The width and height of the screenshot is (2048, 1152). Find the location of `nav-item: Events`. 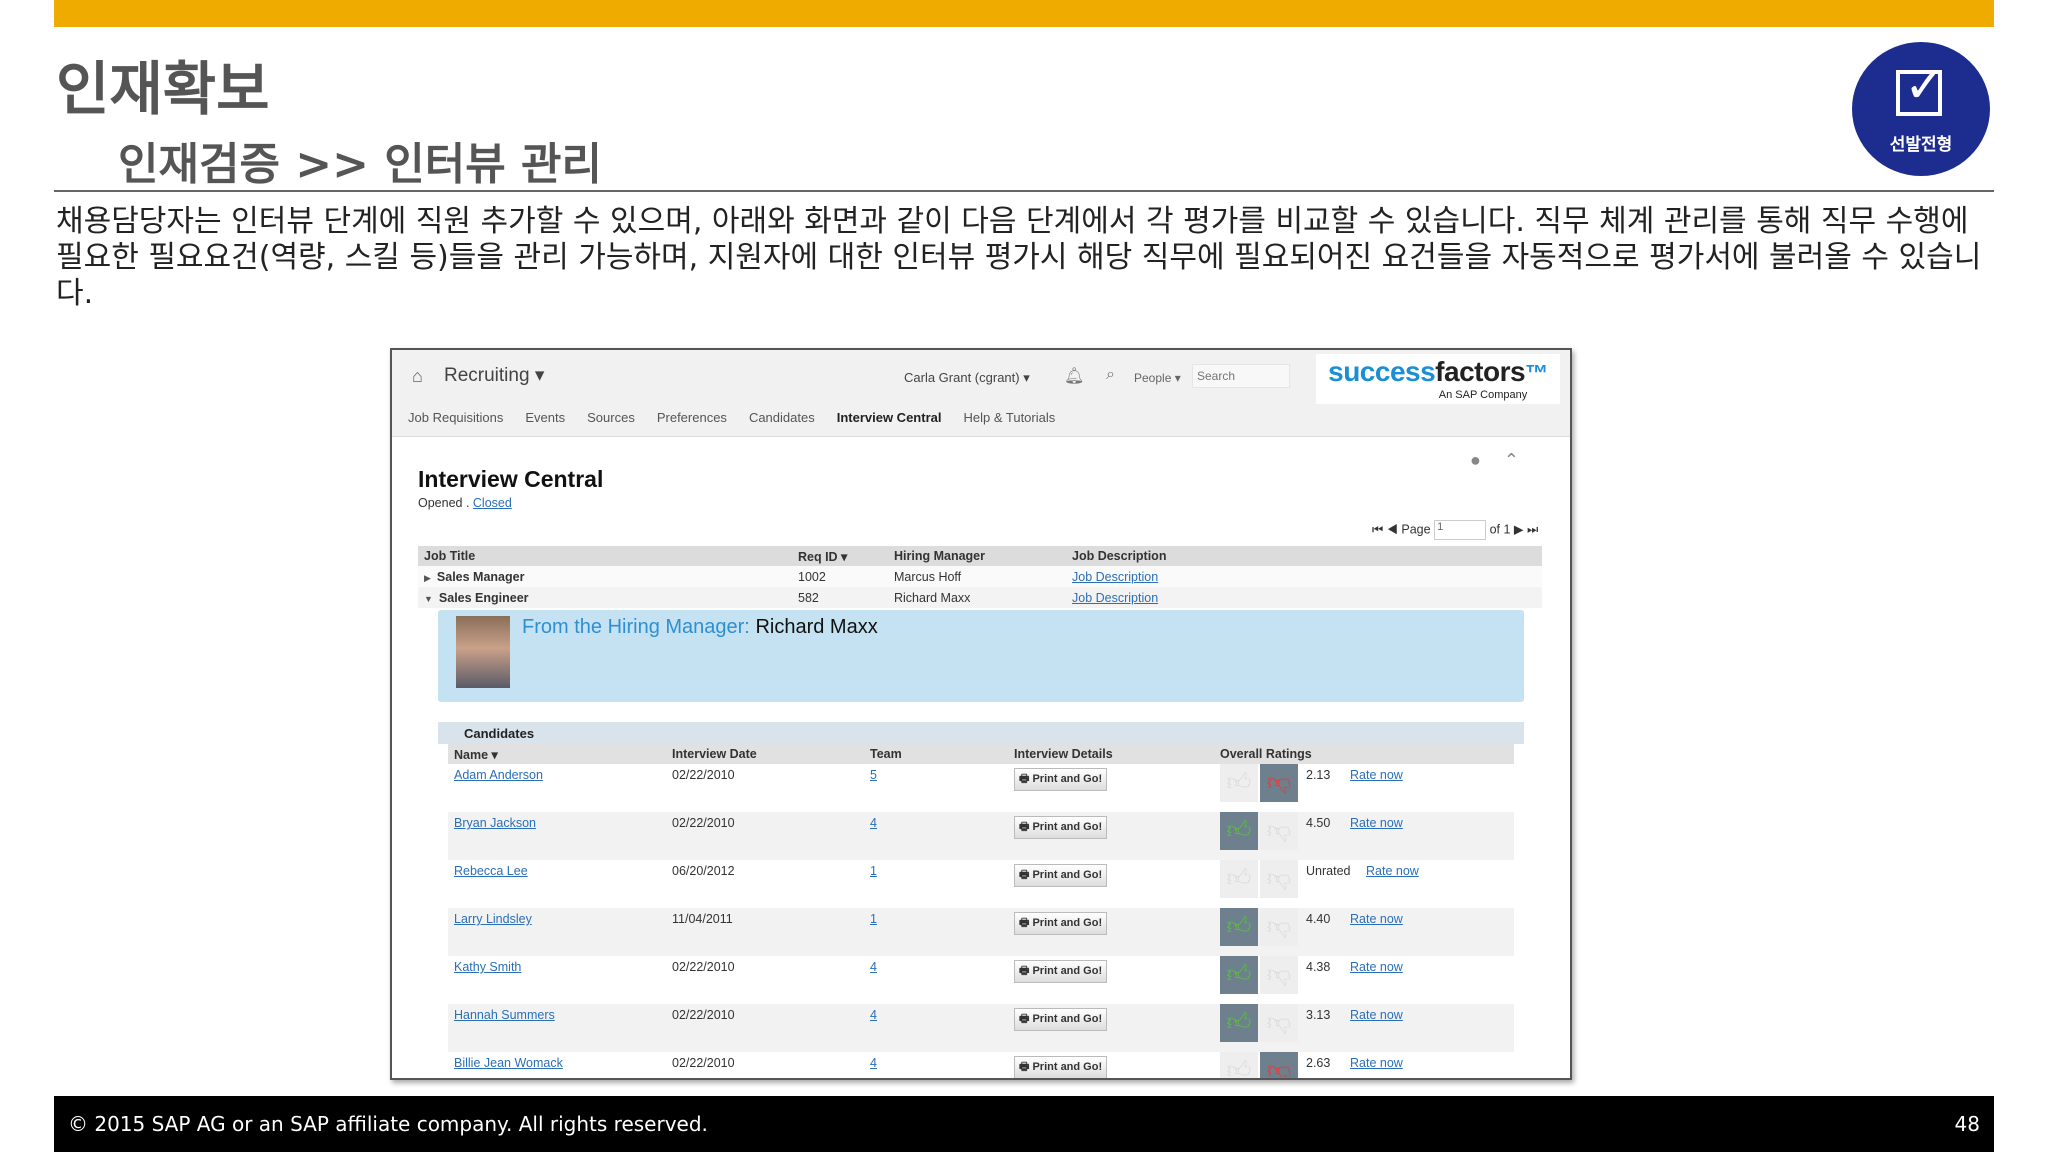

nav-item: Events is located at coordinates (545, 417).